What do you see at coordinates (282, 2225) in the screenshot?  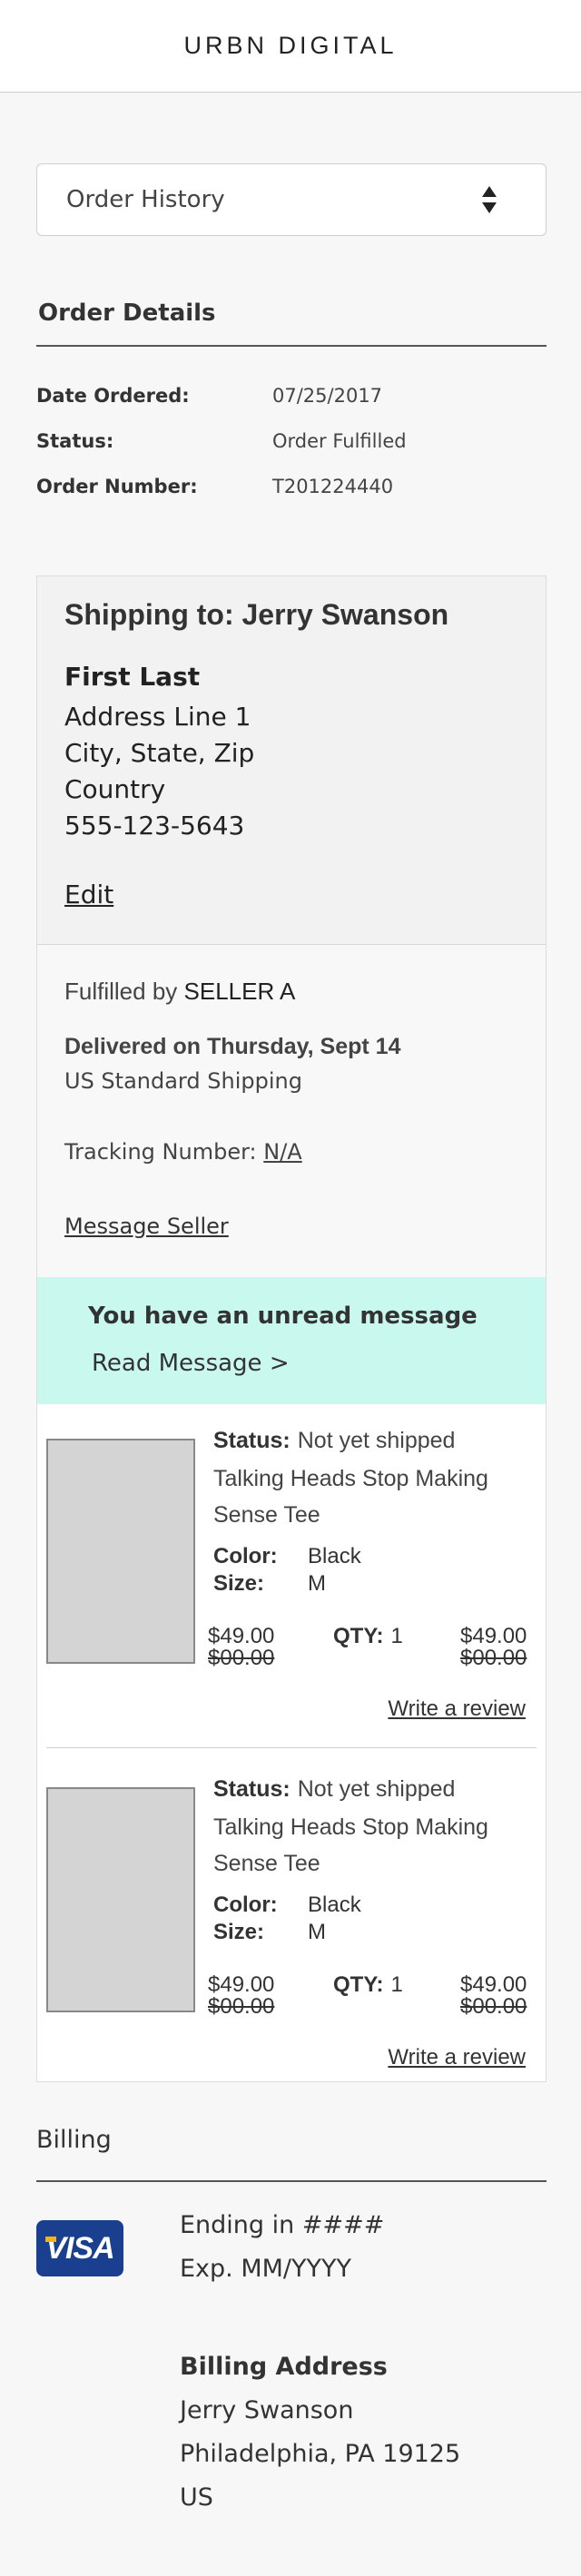 I see `card-ending: Ending in ####` at bounding box center [282, 2225].